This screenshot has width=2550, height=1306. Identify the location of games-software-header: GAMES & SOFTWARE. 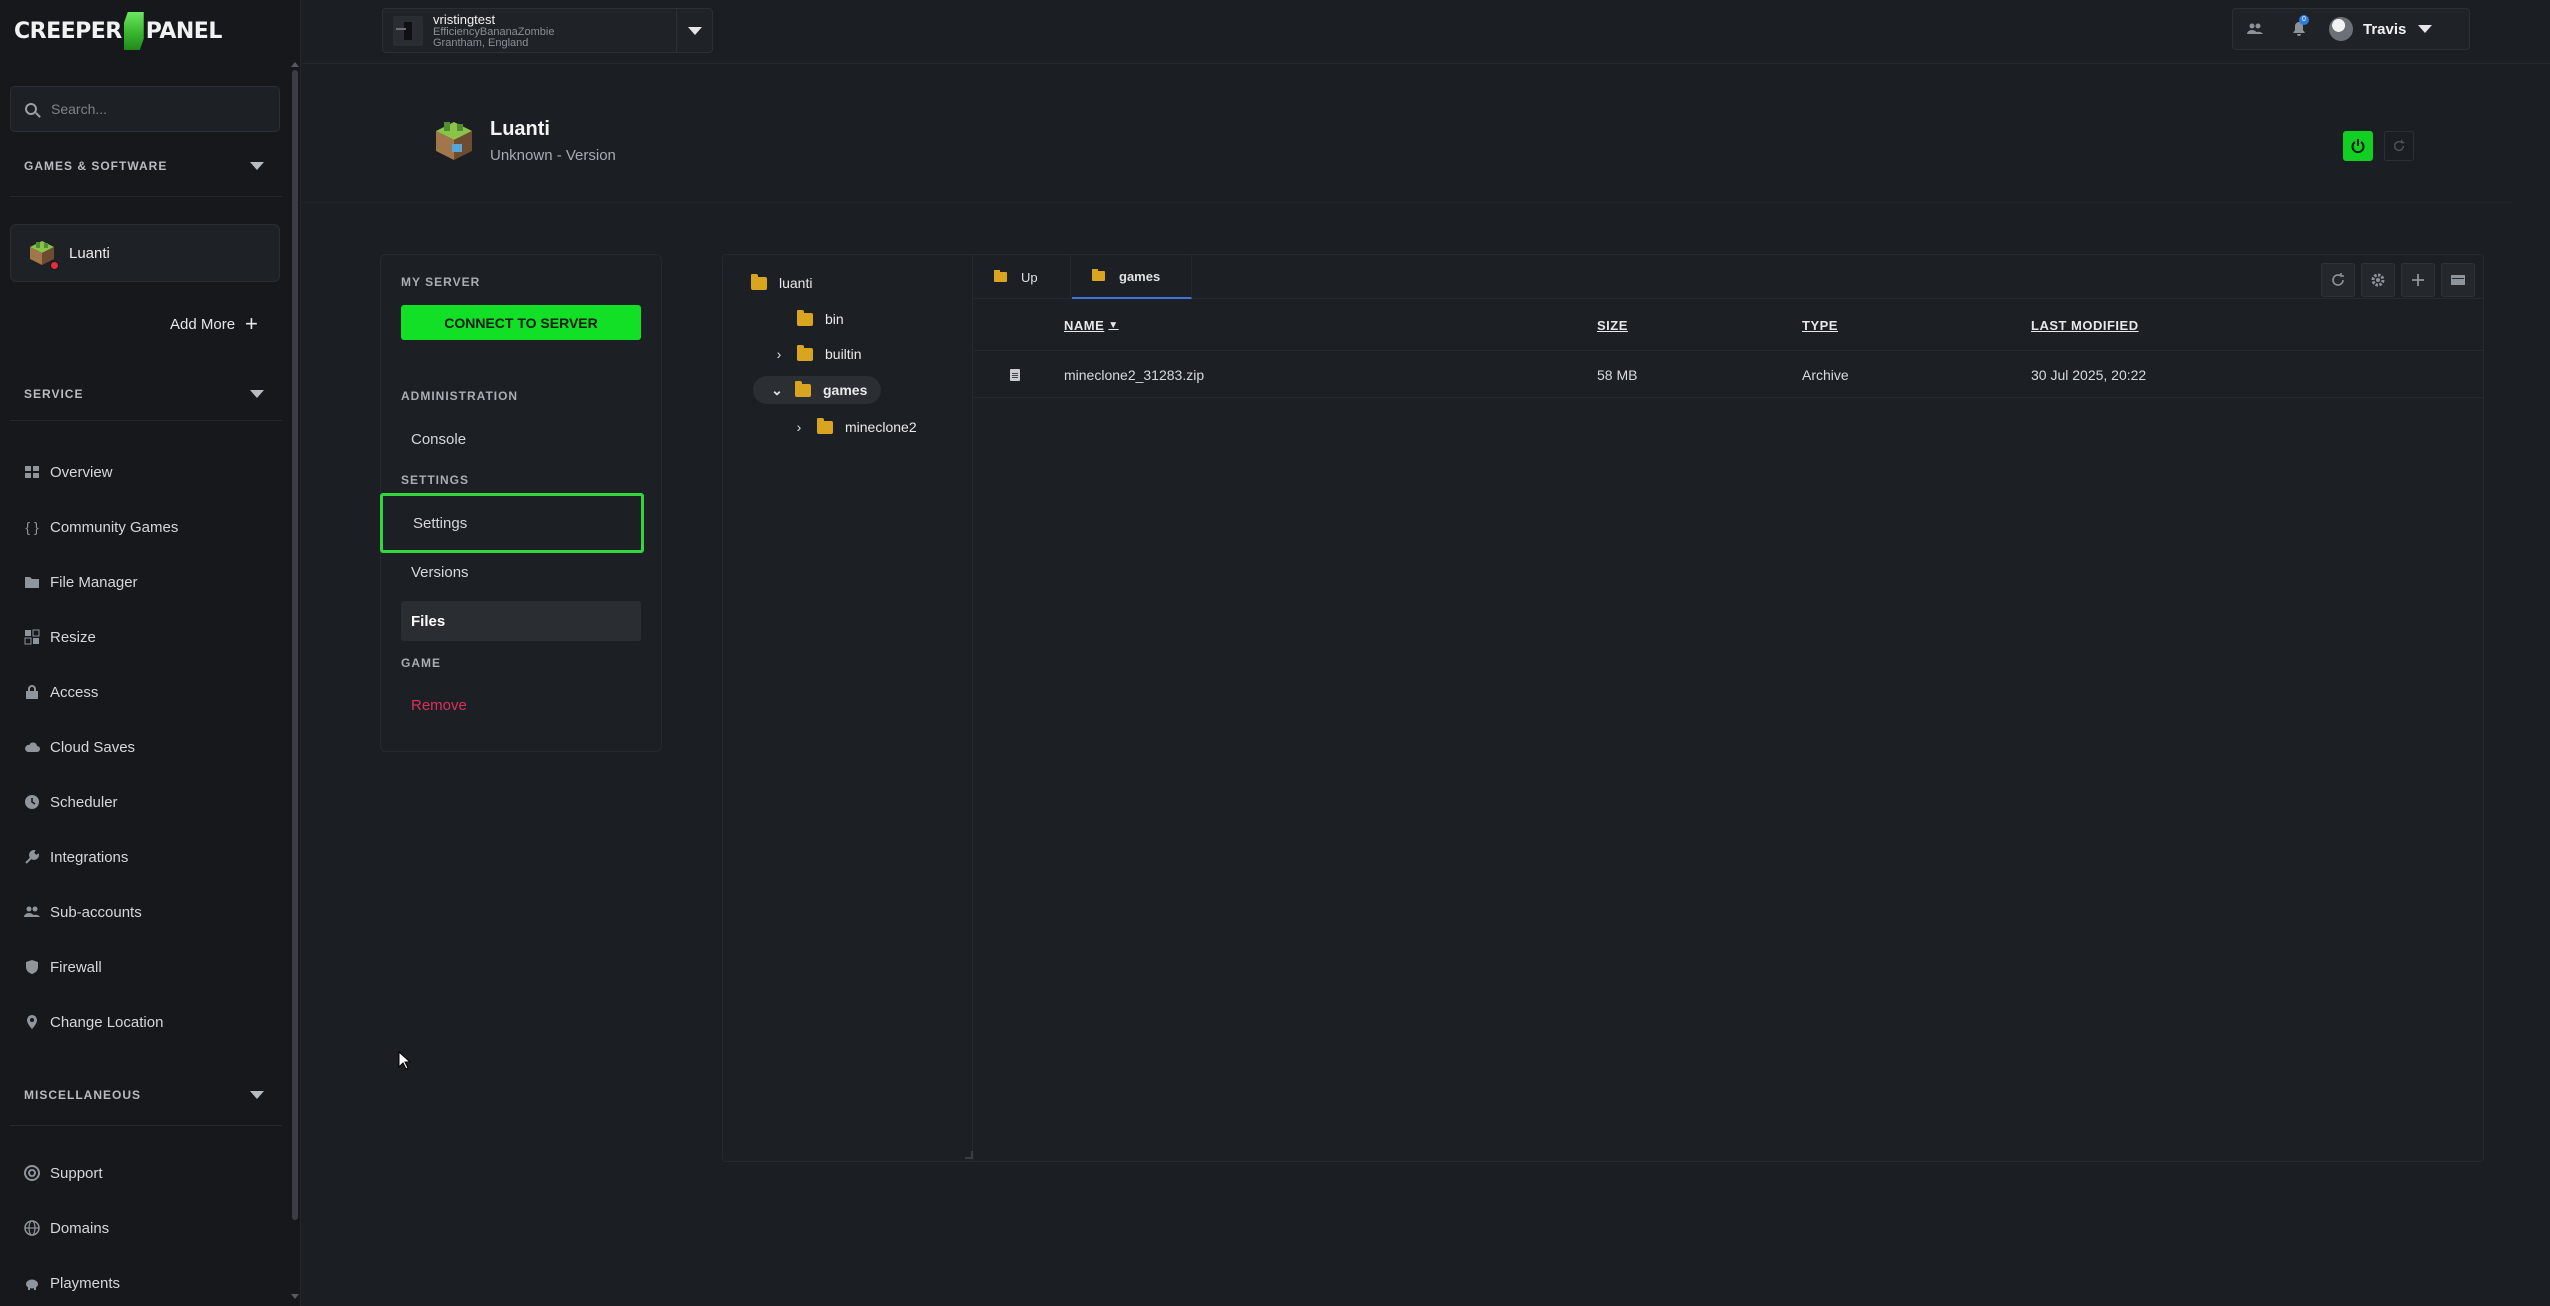
(144, 166).